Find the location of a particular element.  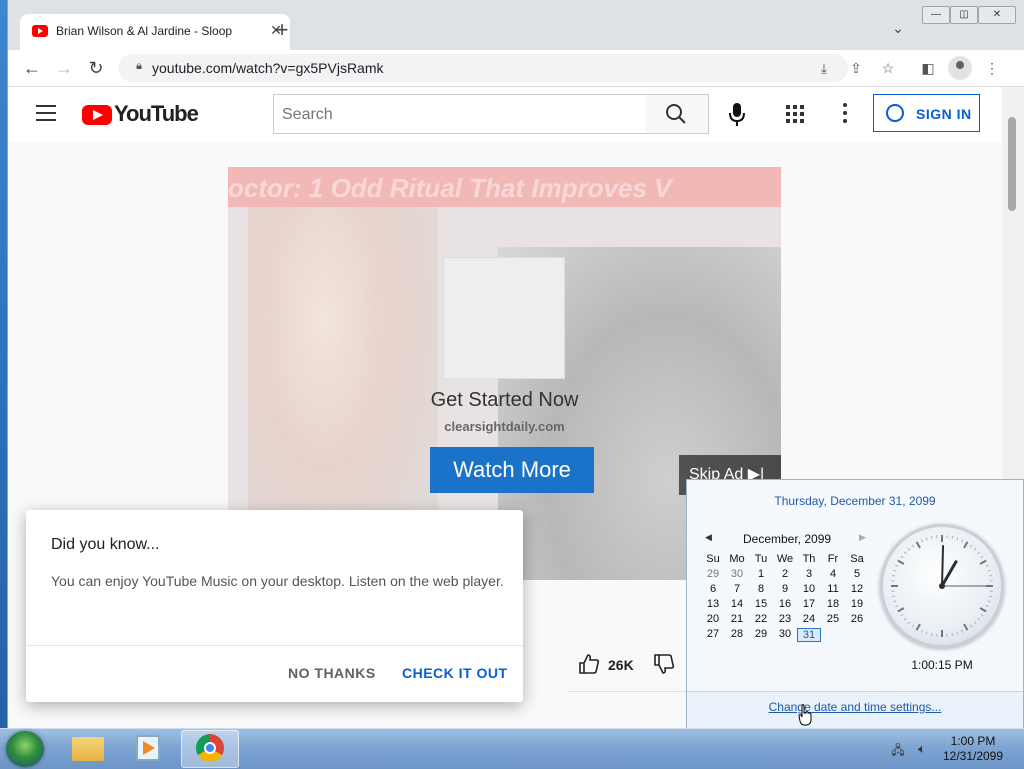

bookmark-star-icon: ☆ is located at coordinates (888, 68).